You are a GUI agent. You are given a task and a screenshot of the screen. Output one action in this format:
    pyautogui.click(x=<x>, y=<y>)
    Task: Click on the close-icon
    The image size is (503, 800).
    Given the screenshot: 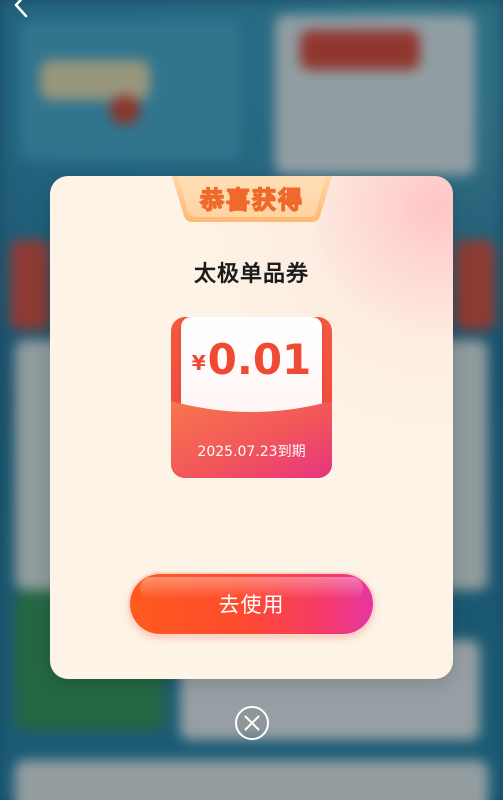 What is the action you would take?
    pyautogui.click(x=252, y=723)
    